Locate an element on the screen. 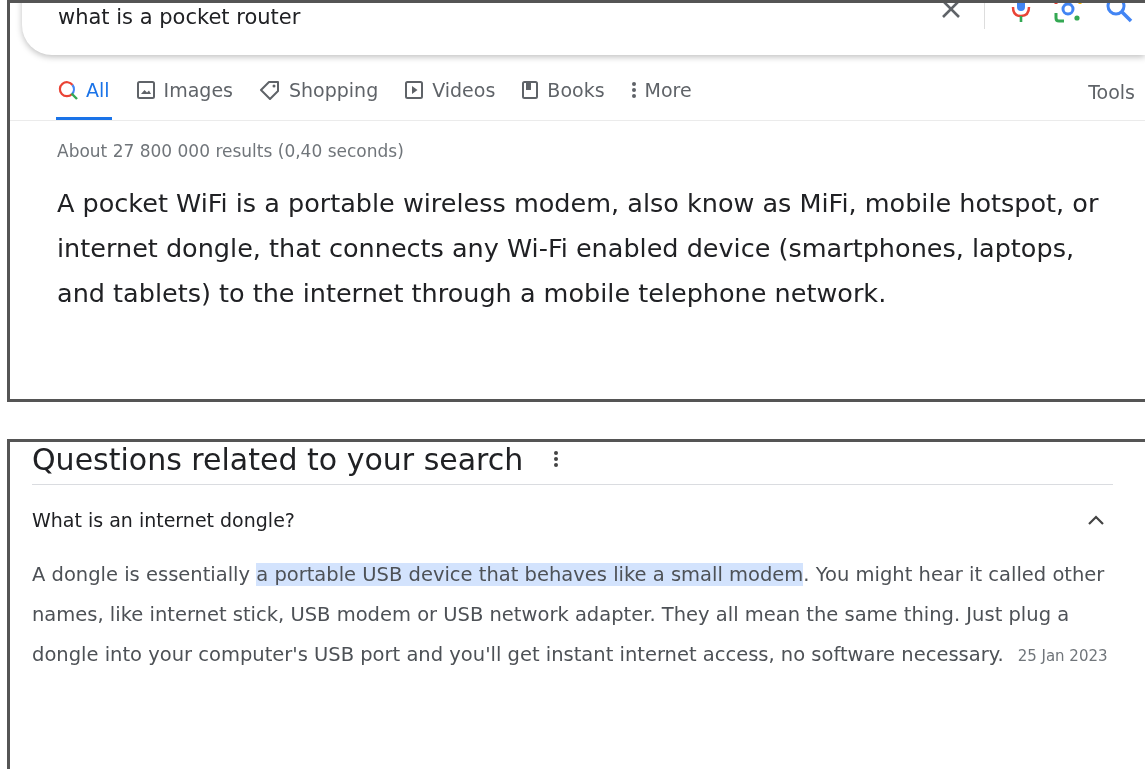 This screenshot has height=769, width=1145. question-text: What is an internet dongle? is located at coordinates (163, 520).